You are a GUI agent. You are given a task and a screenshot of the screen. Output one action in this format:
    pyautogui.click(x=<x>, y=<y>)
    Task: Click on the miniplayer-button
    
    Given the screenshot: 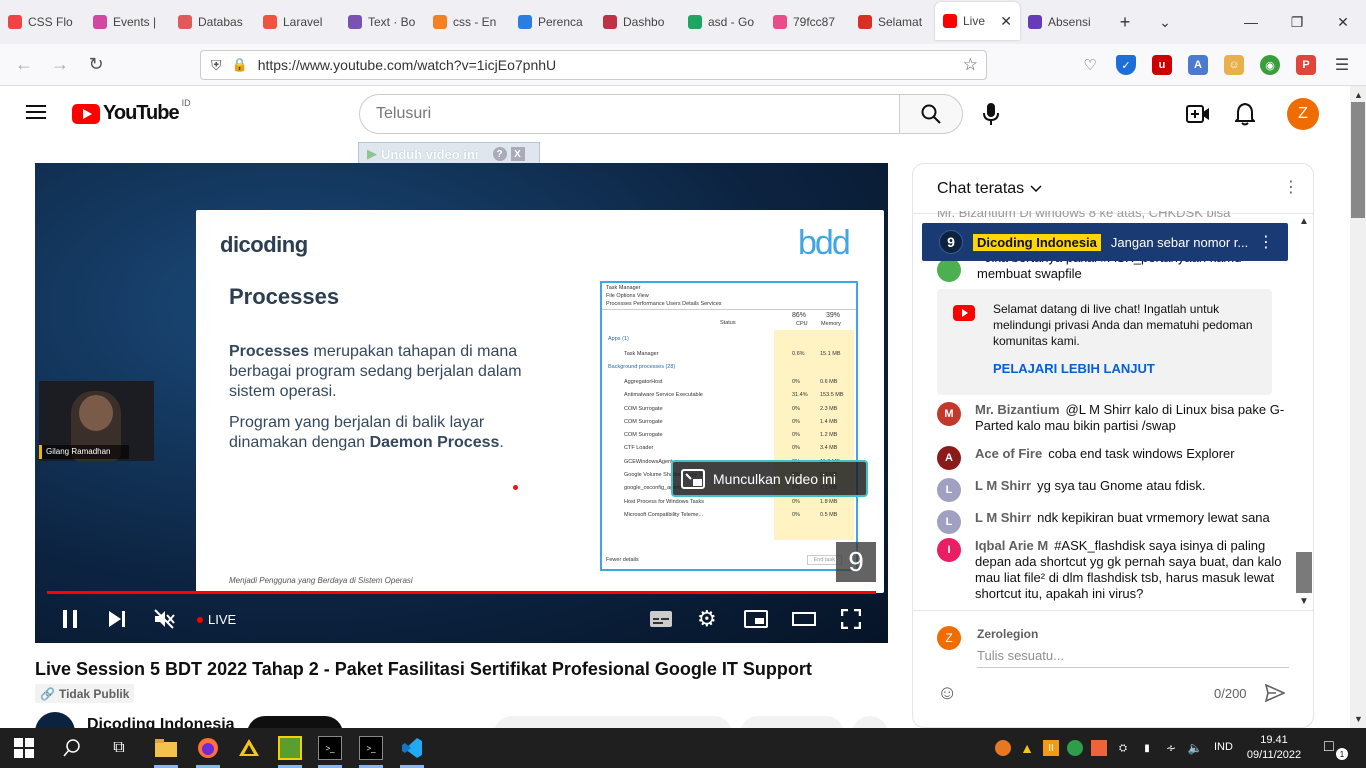 What is the action you would take?
    pyautogui.click(x=756, y=620)
    